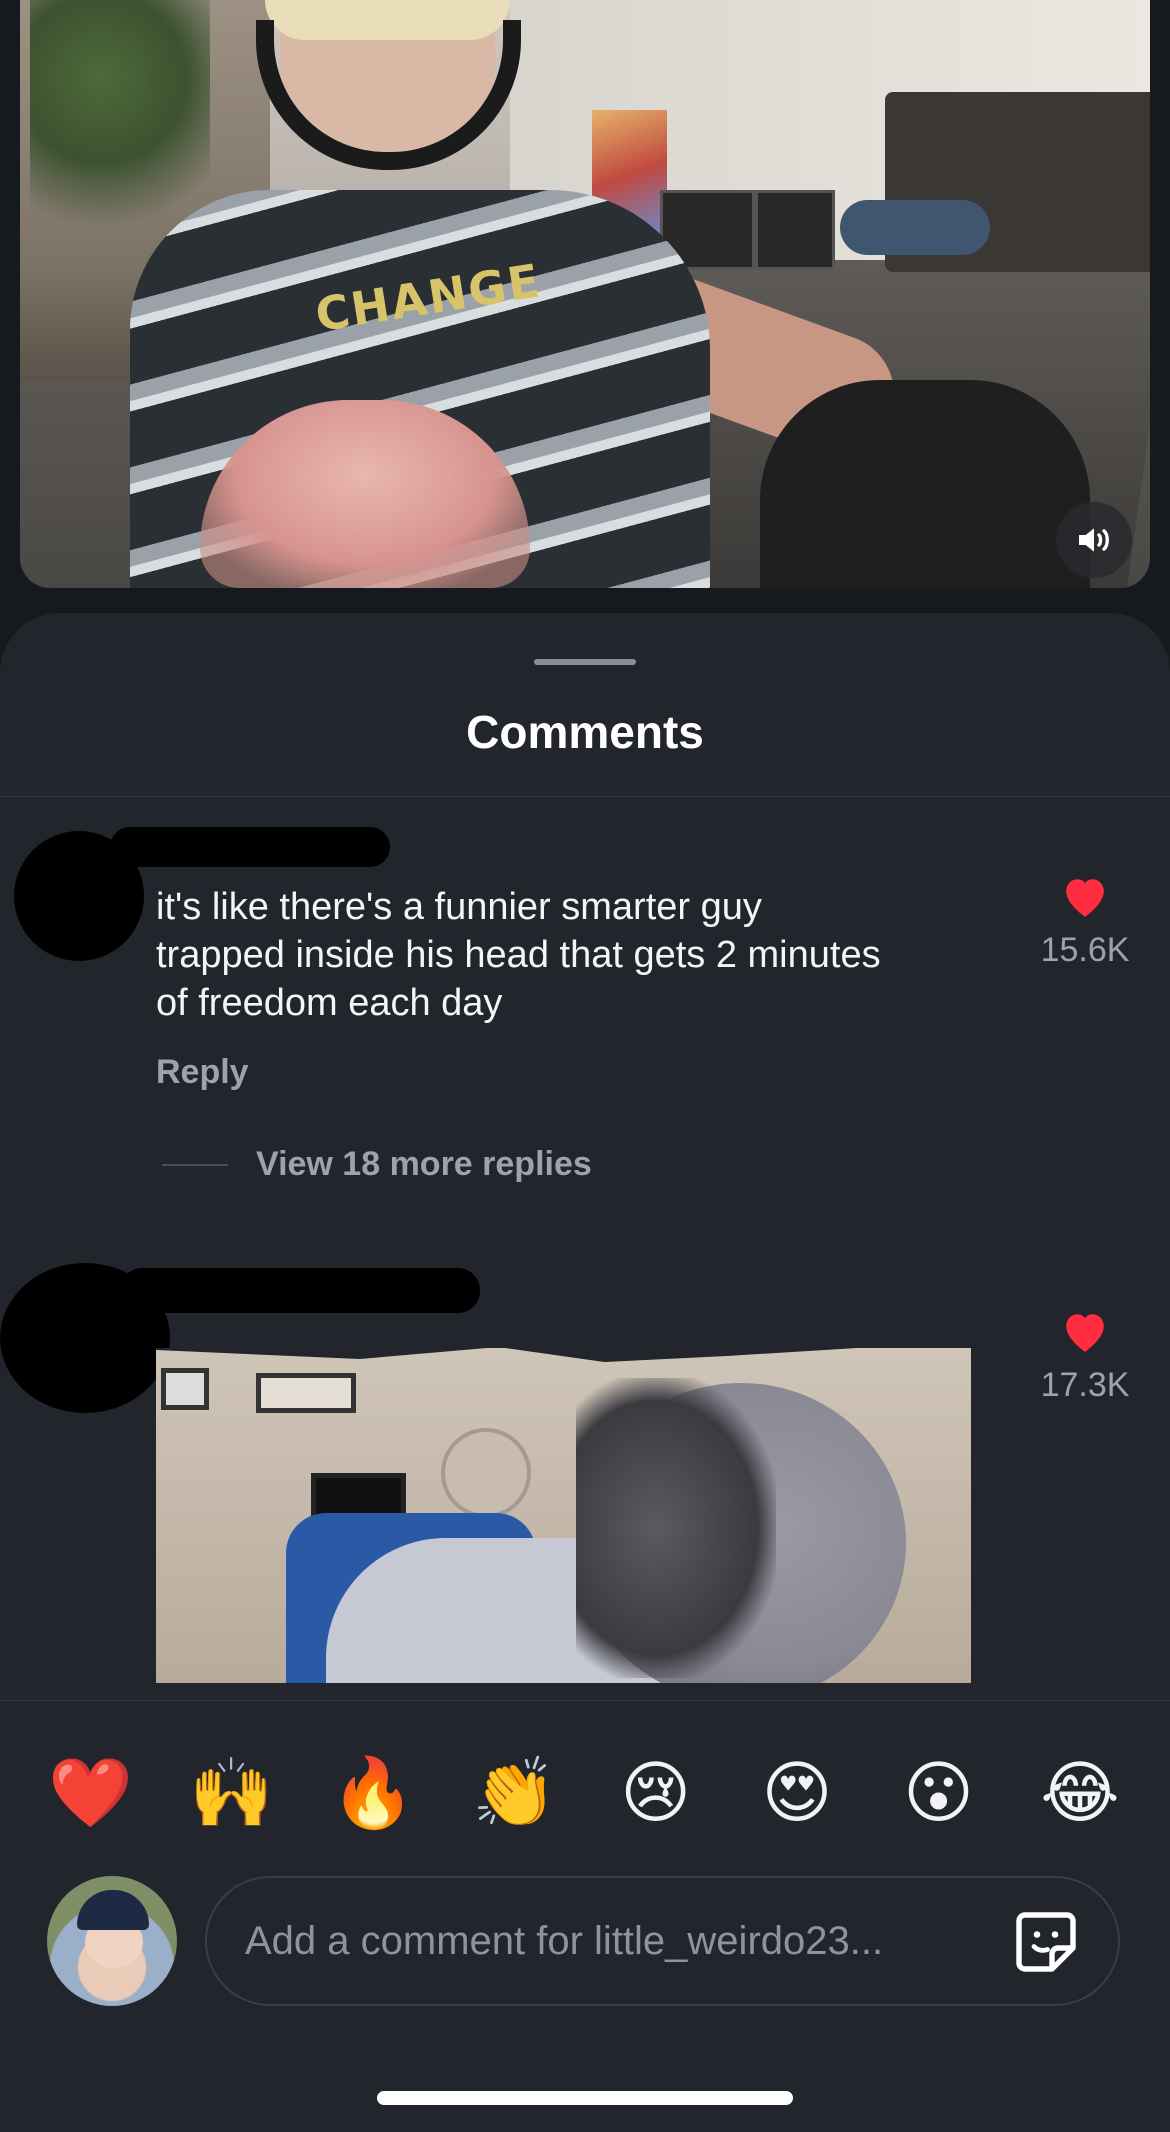 Image resolution: width=1170 pixels, height=2132 pixels. Describe the element at coordinates (925, 484) in the screenshot. I see `video-leg` at that location.